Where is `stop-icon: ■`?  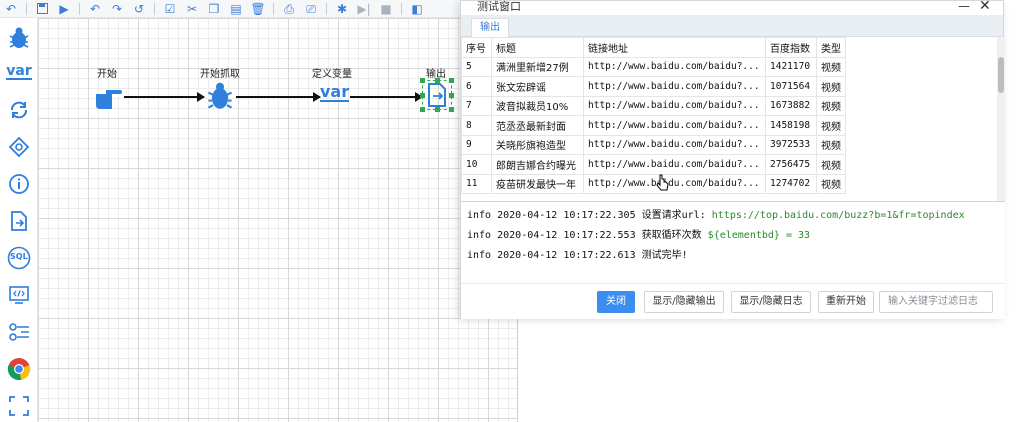 stop-icon: ■ is located at coordinates (386, 9).